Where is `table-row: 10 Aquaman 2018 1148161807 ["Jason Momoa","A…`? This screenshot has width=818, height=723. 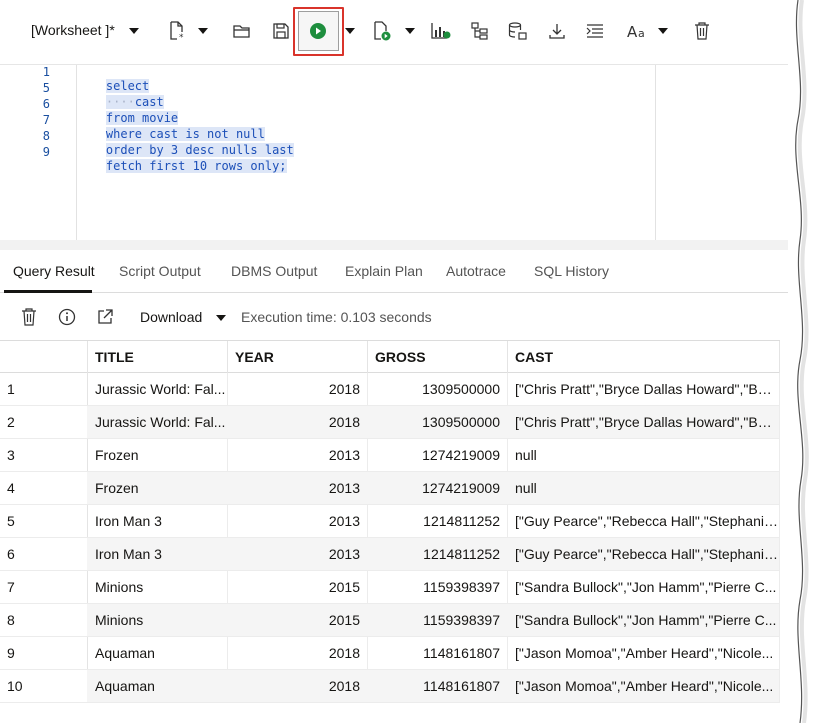
table-row: 10 Aquaman 2018 1148161807 ["Jason Momoa","A… is located at coordinates (390, 686).